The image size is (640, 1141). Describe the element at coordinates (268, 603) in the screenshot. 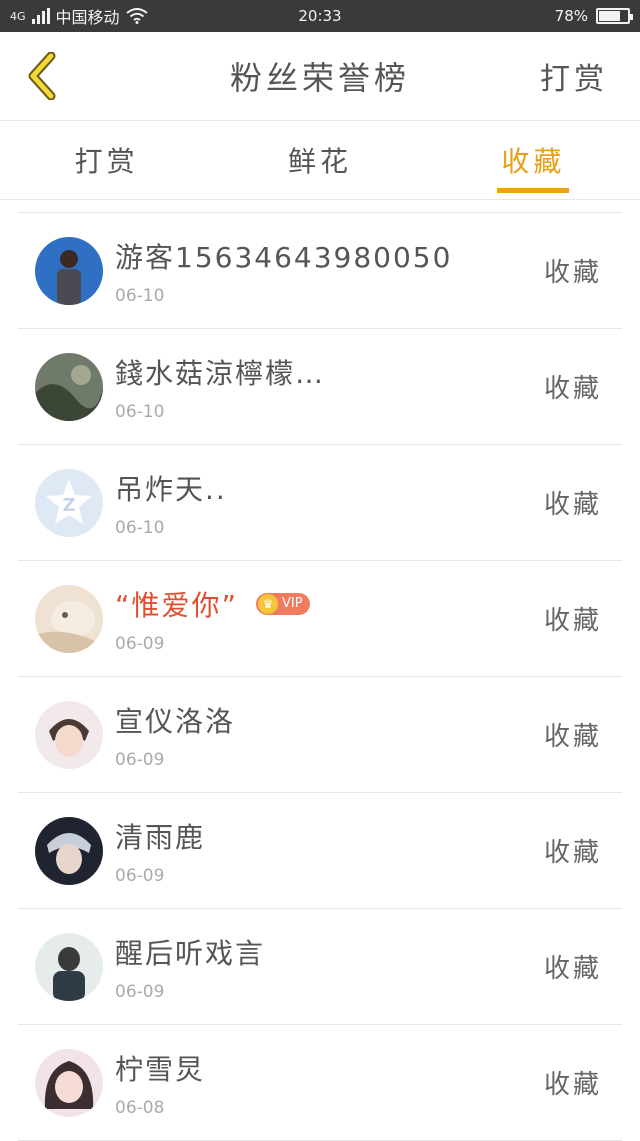

I see `crown-icon: ♛` at that location.